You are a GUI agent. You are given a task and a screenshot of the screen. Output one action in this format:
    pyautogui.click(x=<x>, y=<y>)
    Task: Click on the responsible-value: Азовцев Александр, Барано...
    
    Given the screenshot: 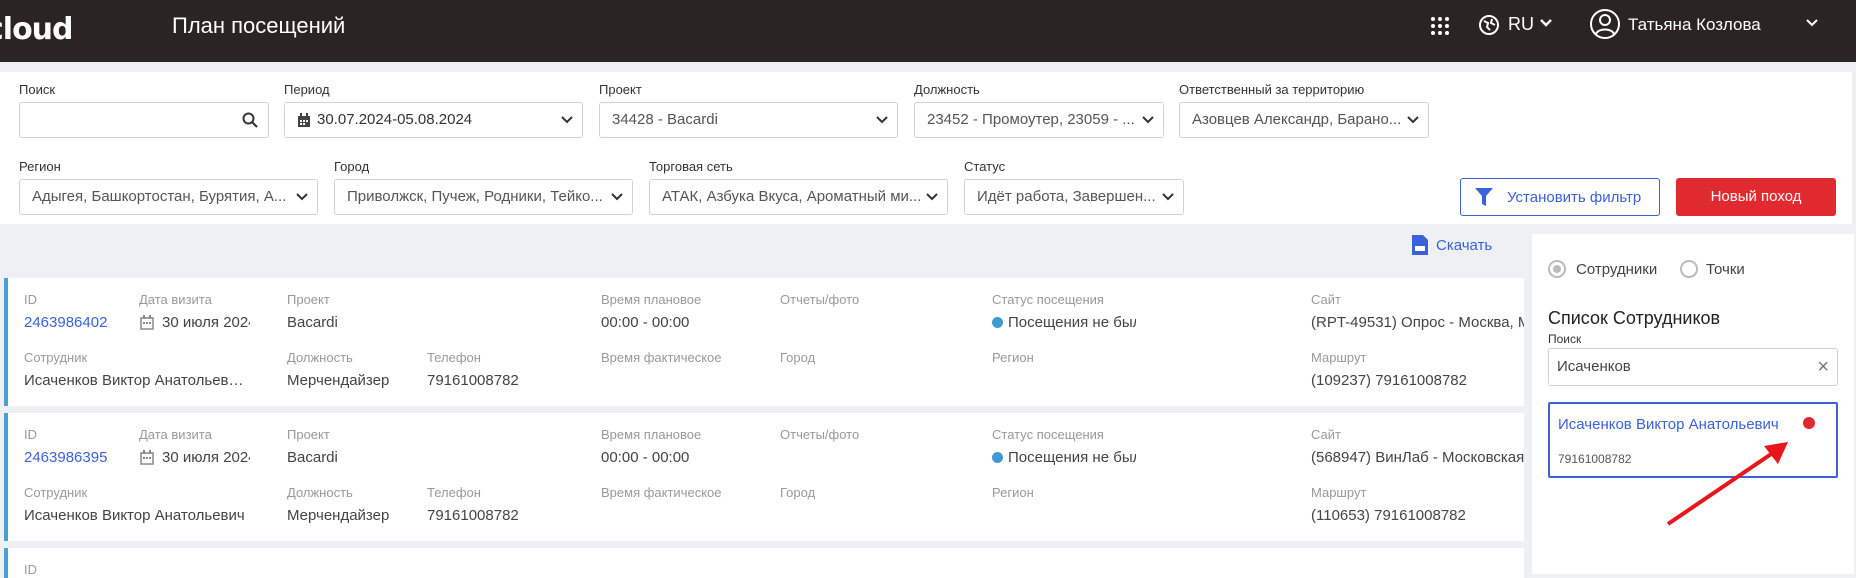 What is the action you would take?
    pyautogui.click(x=1297, y=119)
    